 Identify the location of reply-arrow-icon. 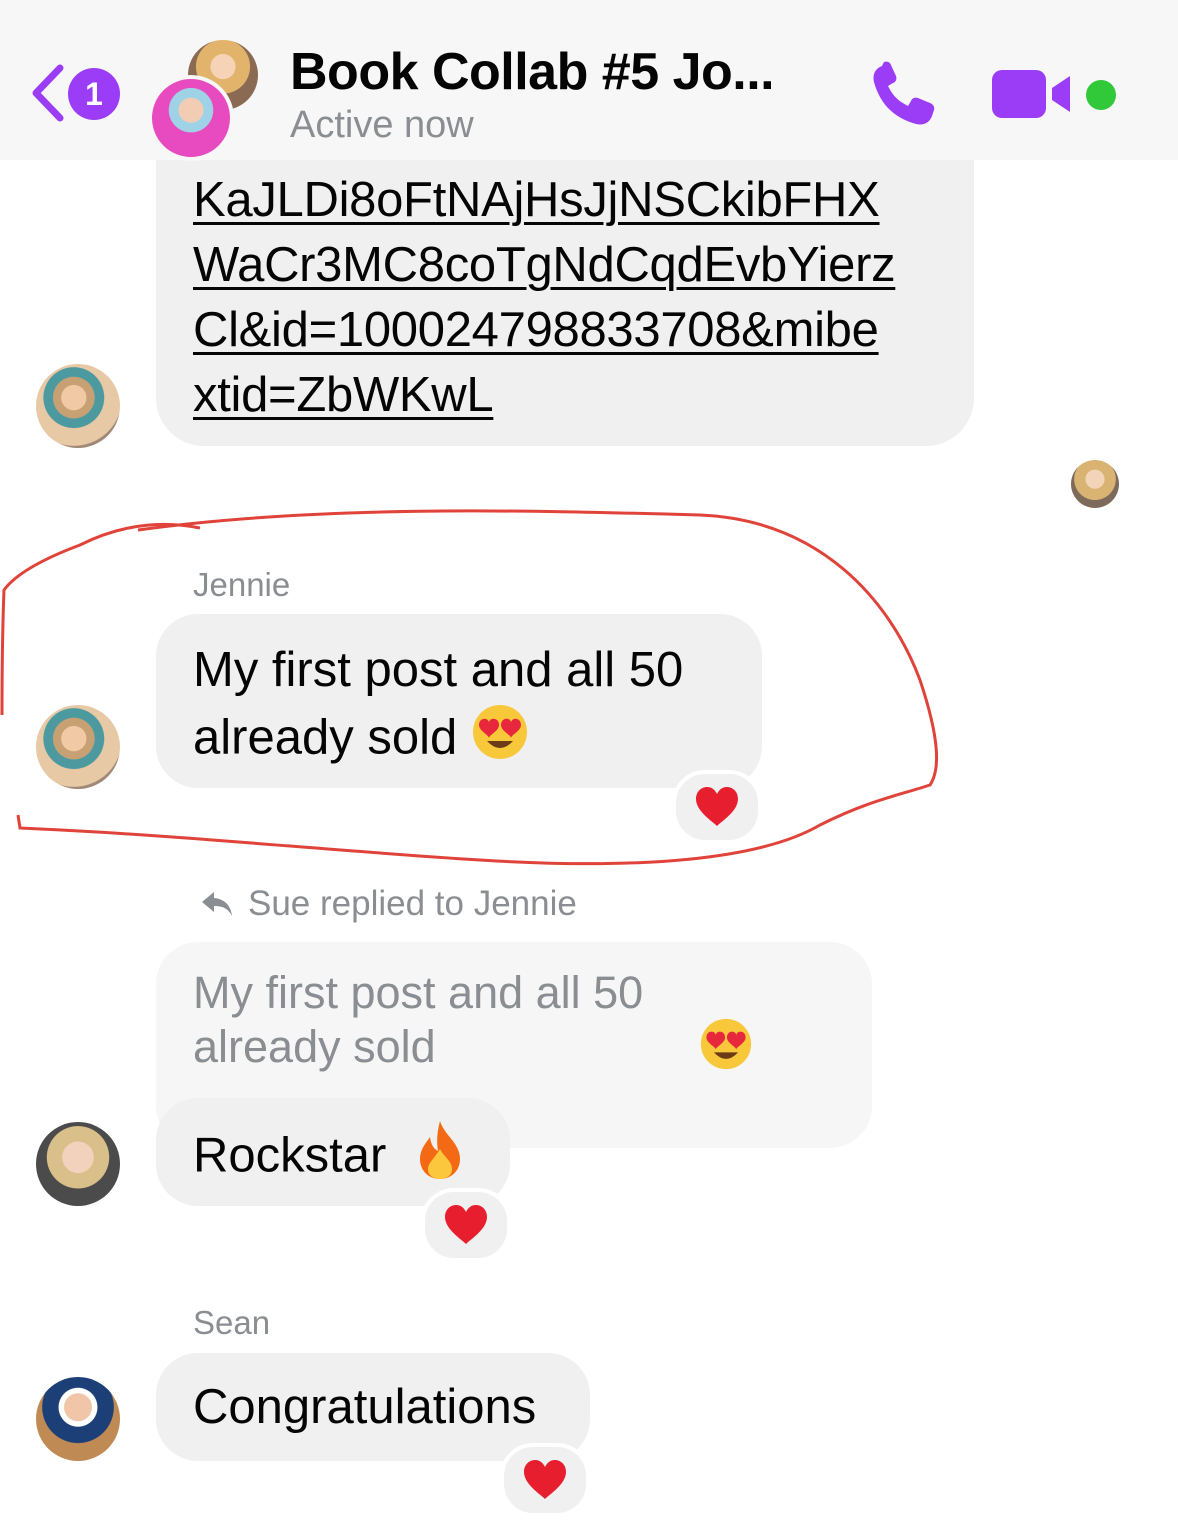
(217, 904).